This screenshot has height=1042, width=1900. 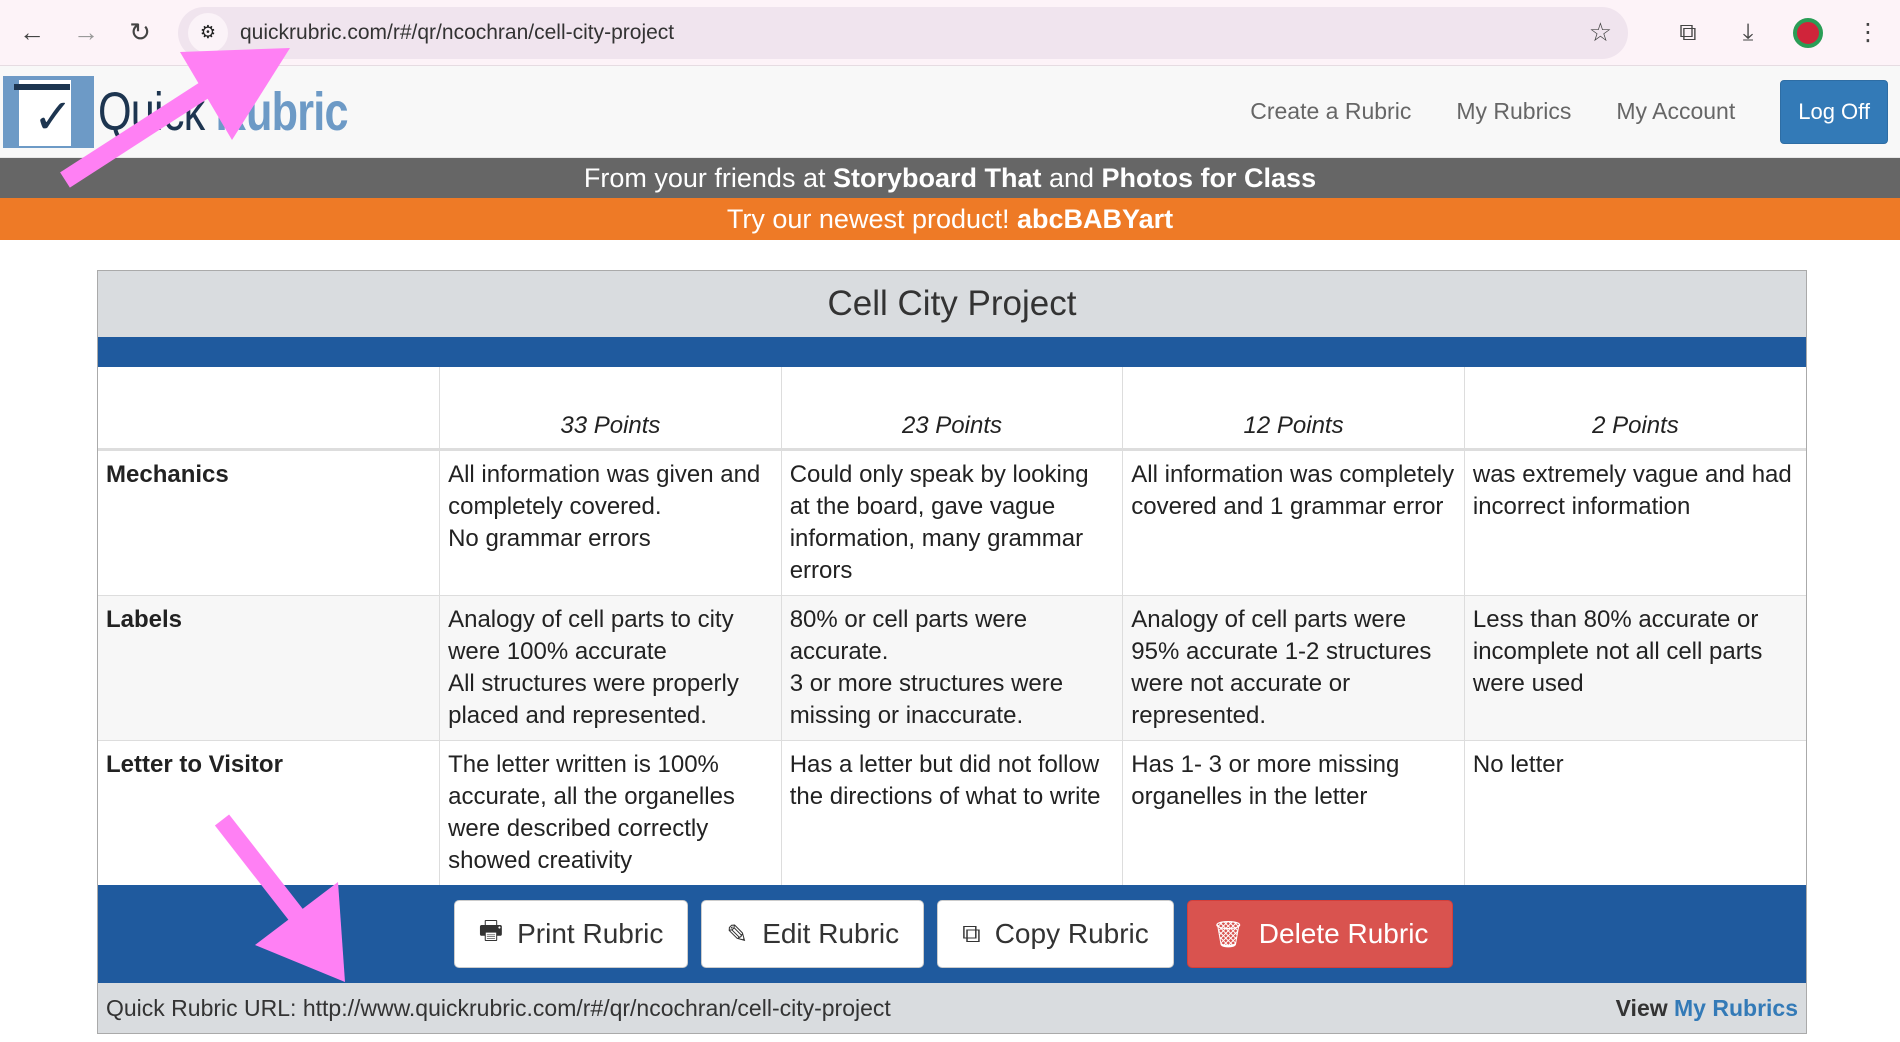 I want to click on logo-icon: ✓, so click(x=48, y=111).